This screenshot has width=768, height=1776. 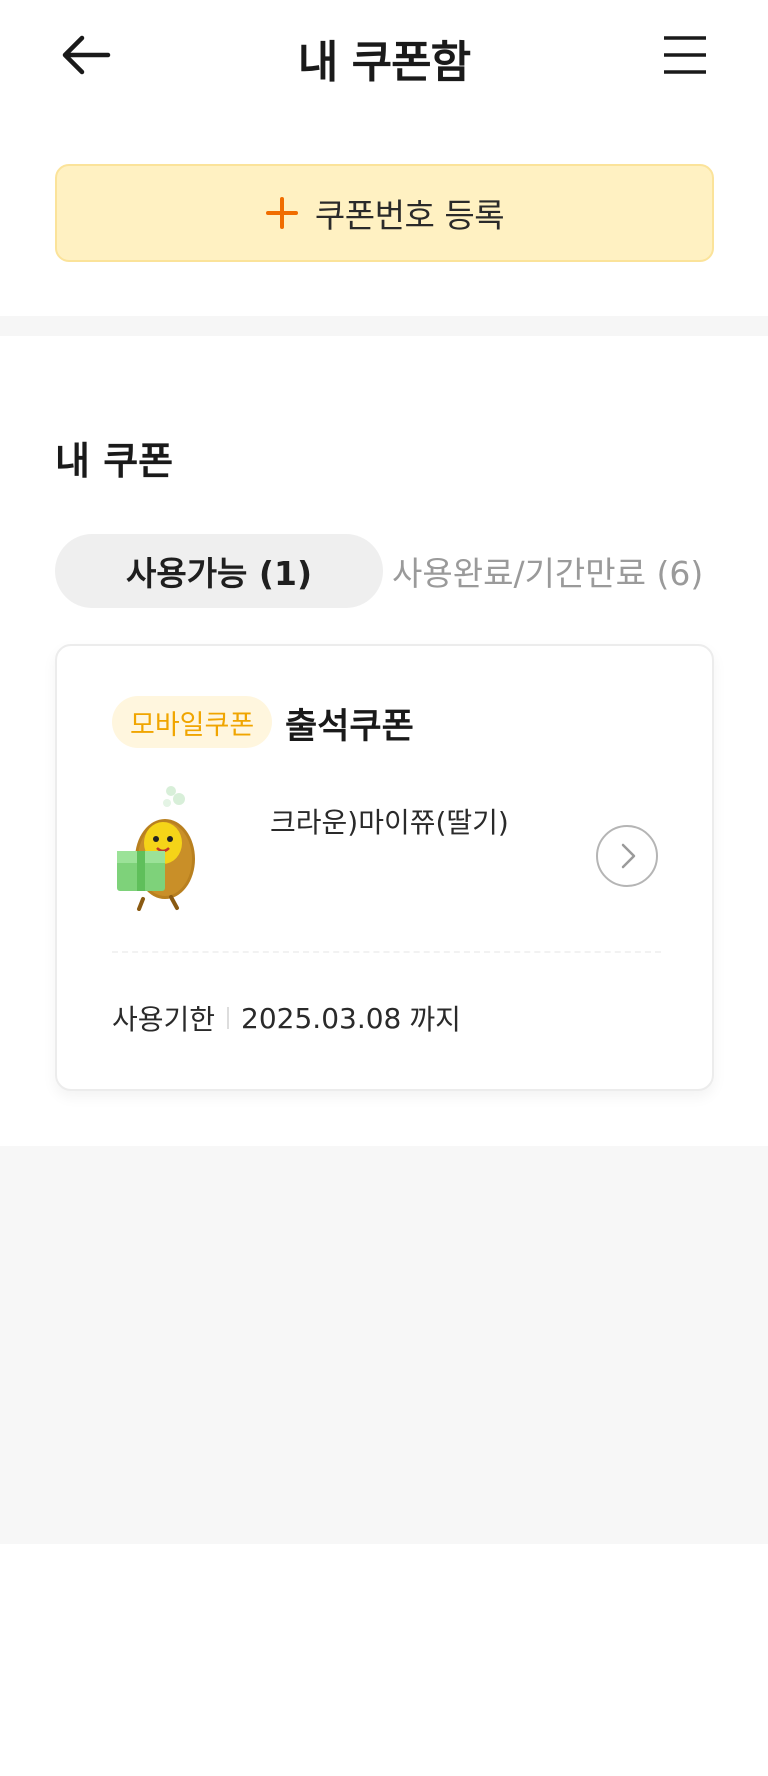 What do you see at coordinates (164, 1019) in the screenshot?
I see `expiry-label: 사용기한` at bounding box center [164, 1019].